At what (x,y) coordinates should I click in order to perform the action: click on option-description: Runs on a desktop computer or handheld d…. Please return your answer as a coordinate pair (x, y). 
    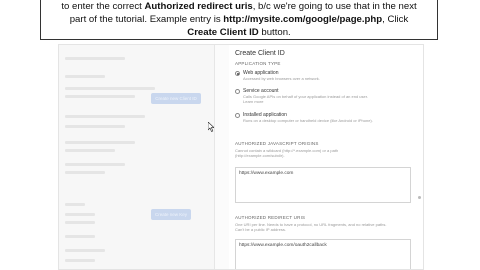
    Looking at the image, I should click on (308, 120).